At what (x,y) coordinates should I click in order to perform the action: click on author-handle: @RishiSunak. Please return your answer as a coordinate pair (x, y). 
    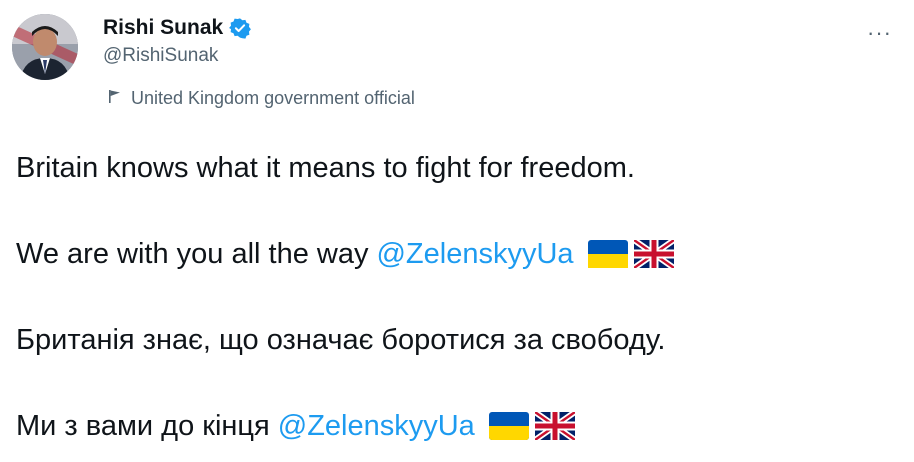
    Looking at the image, I should click on (177, 56).